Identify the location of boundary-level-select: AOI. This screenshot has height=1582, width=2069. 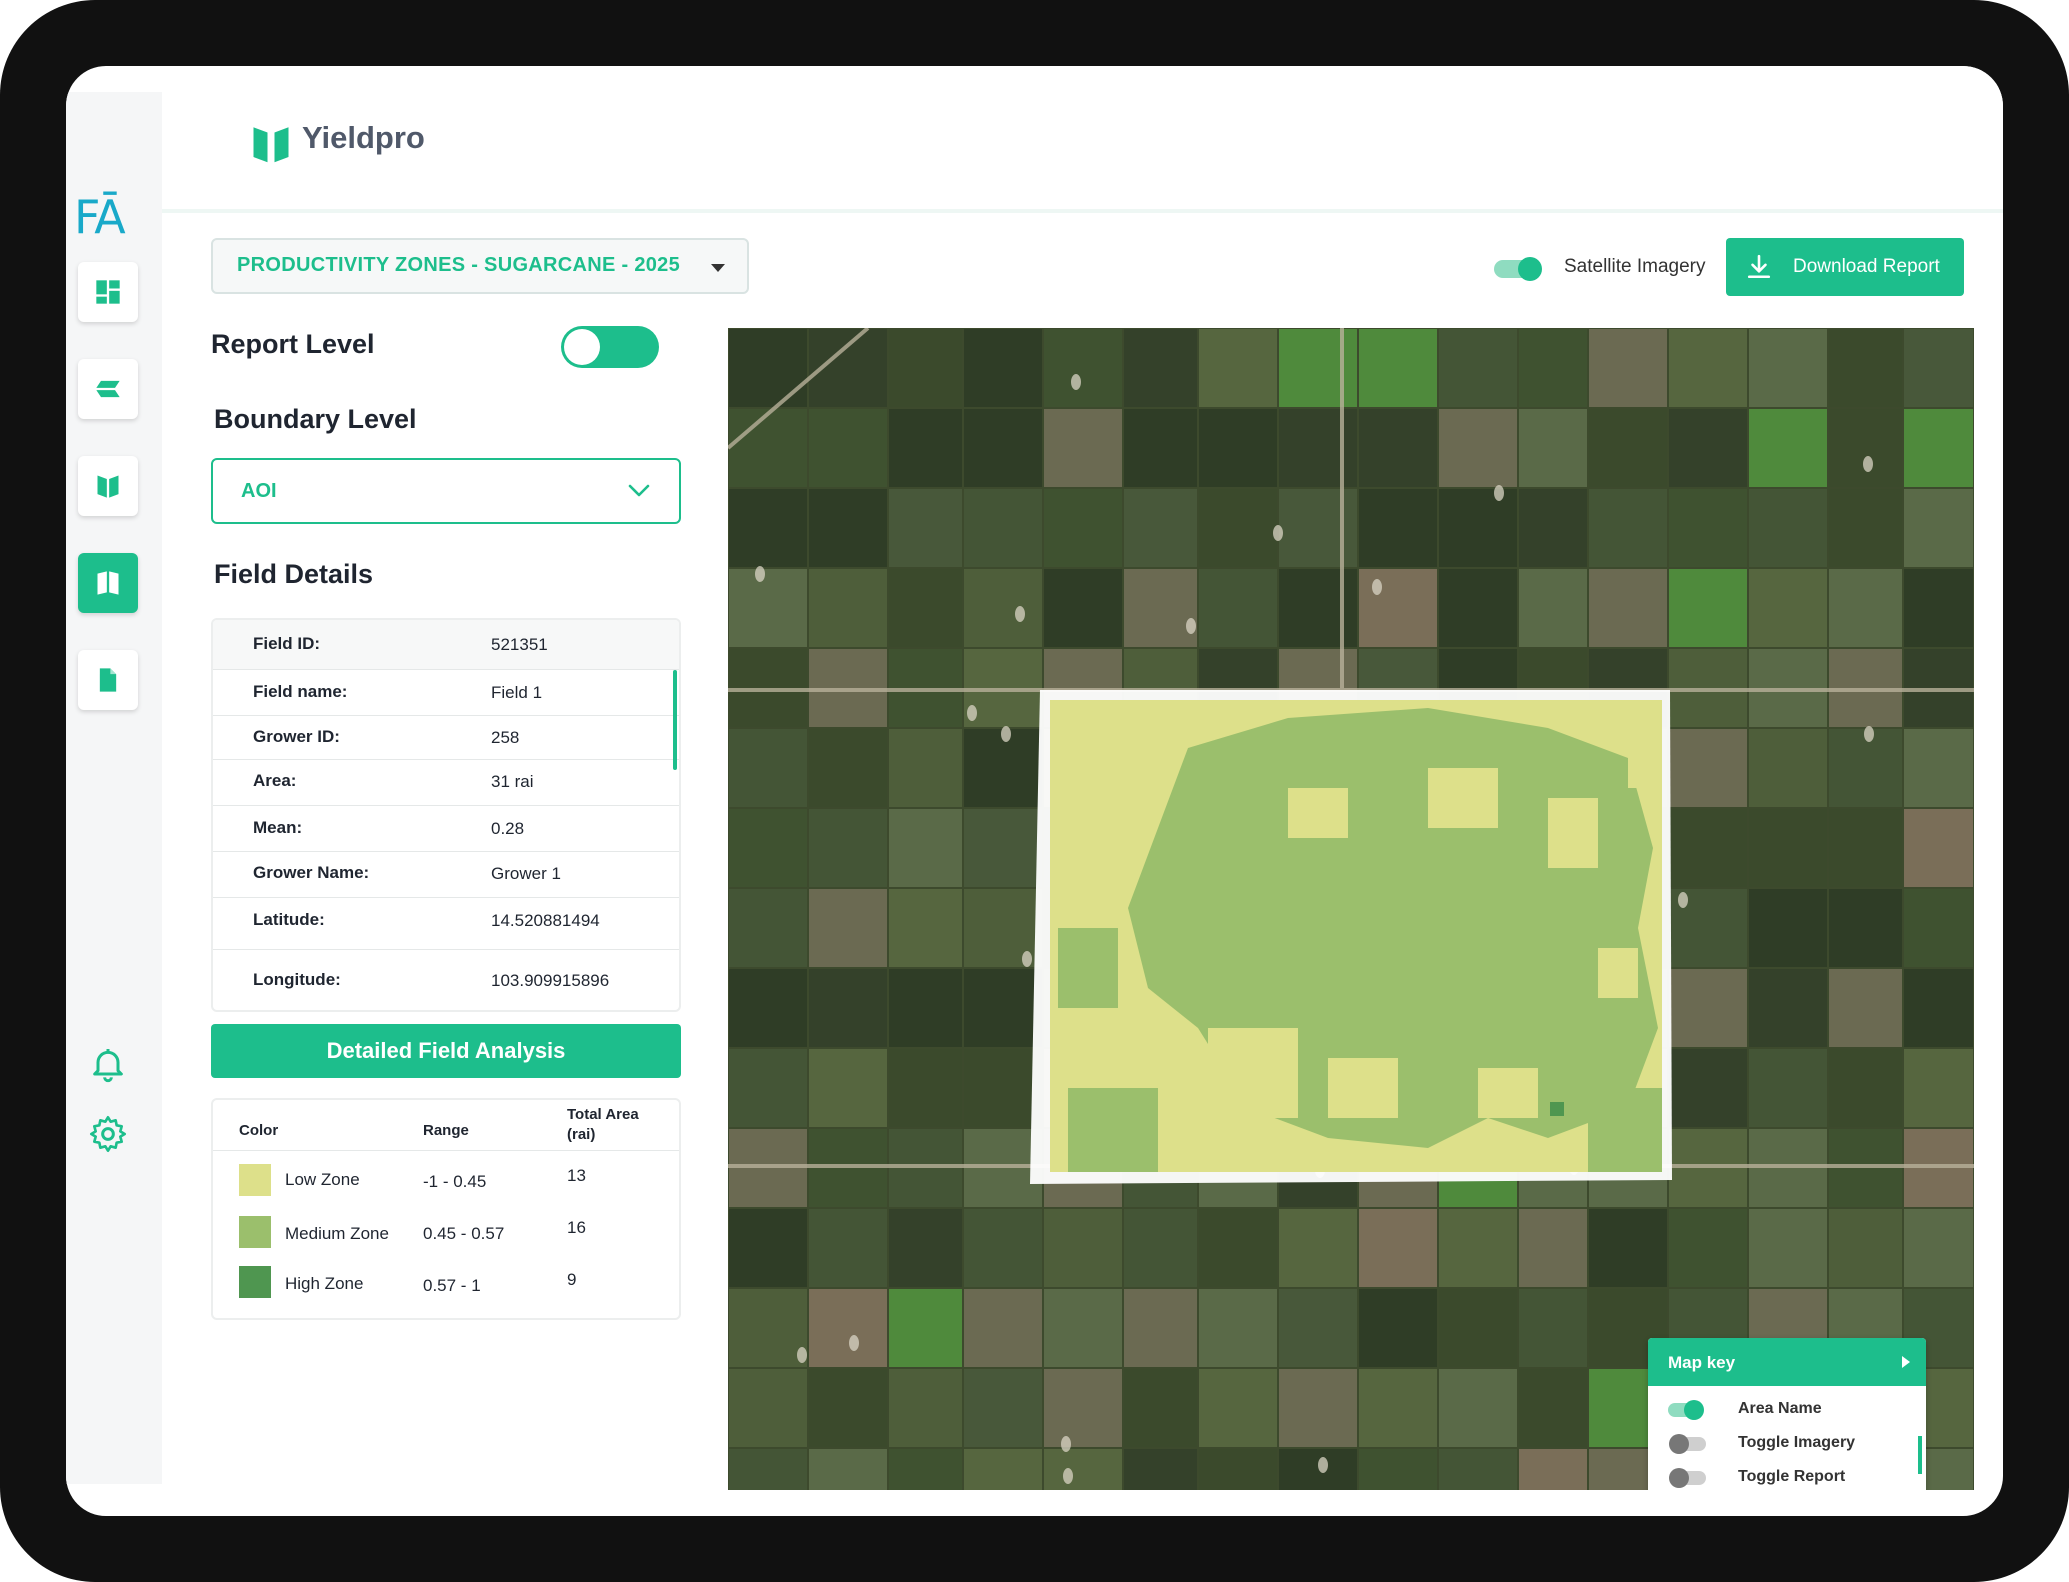
(446, 491).